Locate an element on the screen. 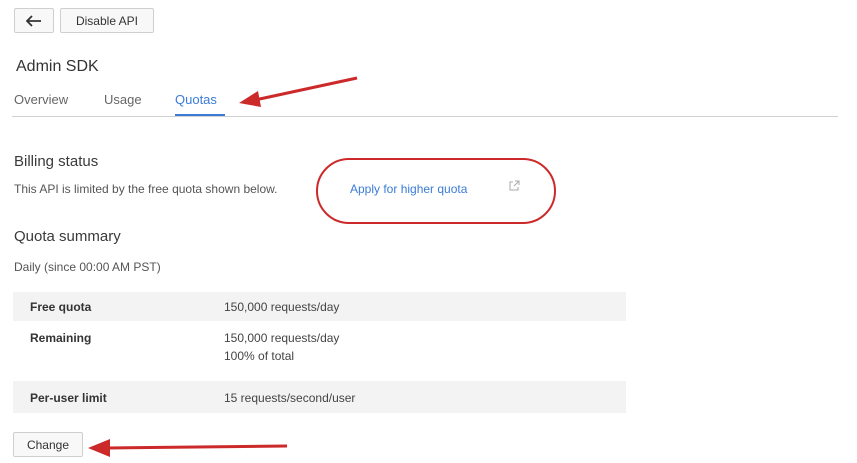 This screenshot has height=463, width=857. back-button is located at coordinates (34, 20).